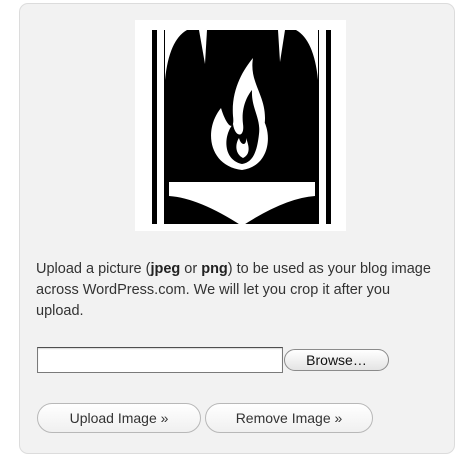  What do you see at coordinates (214, 269) in the screenshot?
I see `format-png: png` at bounding box center [214, 269].